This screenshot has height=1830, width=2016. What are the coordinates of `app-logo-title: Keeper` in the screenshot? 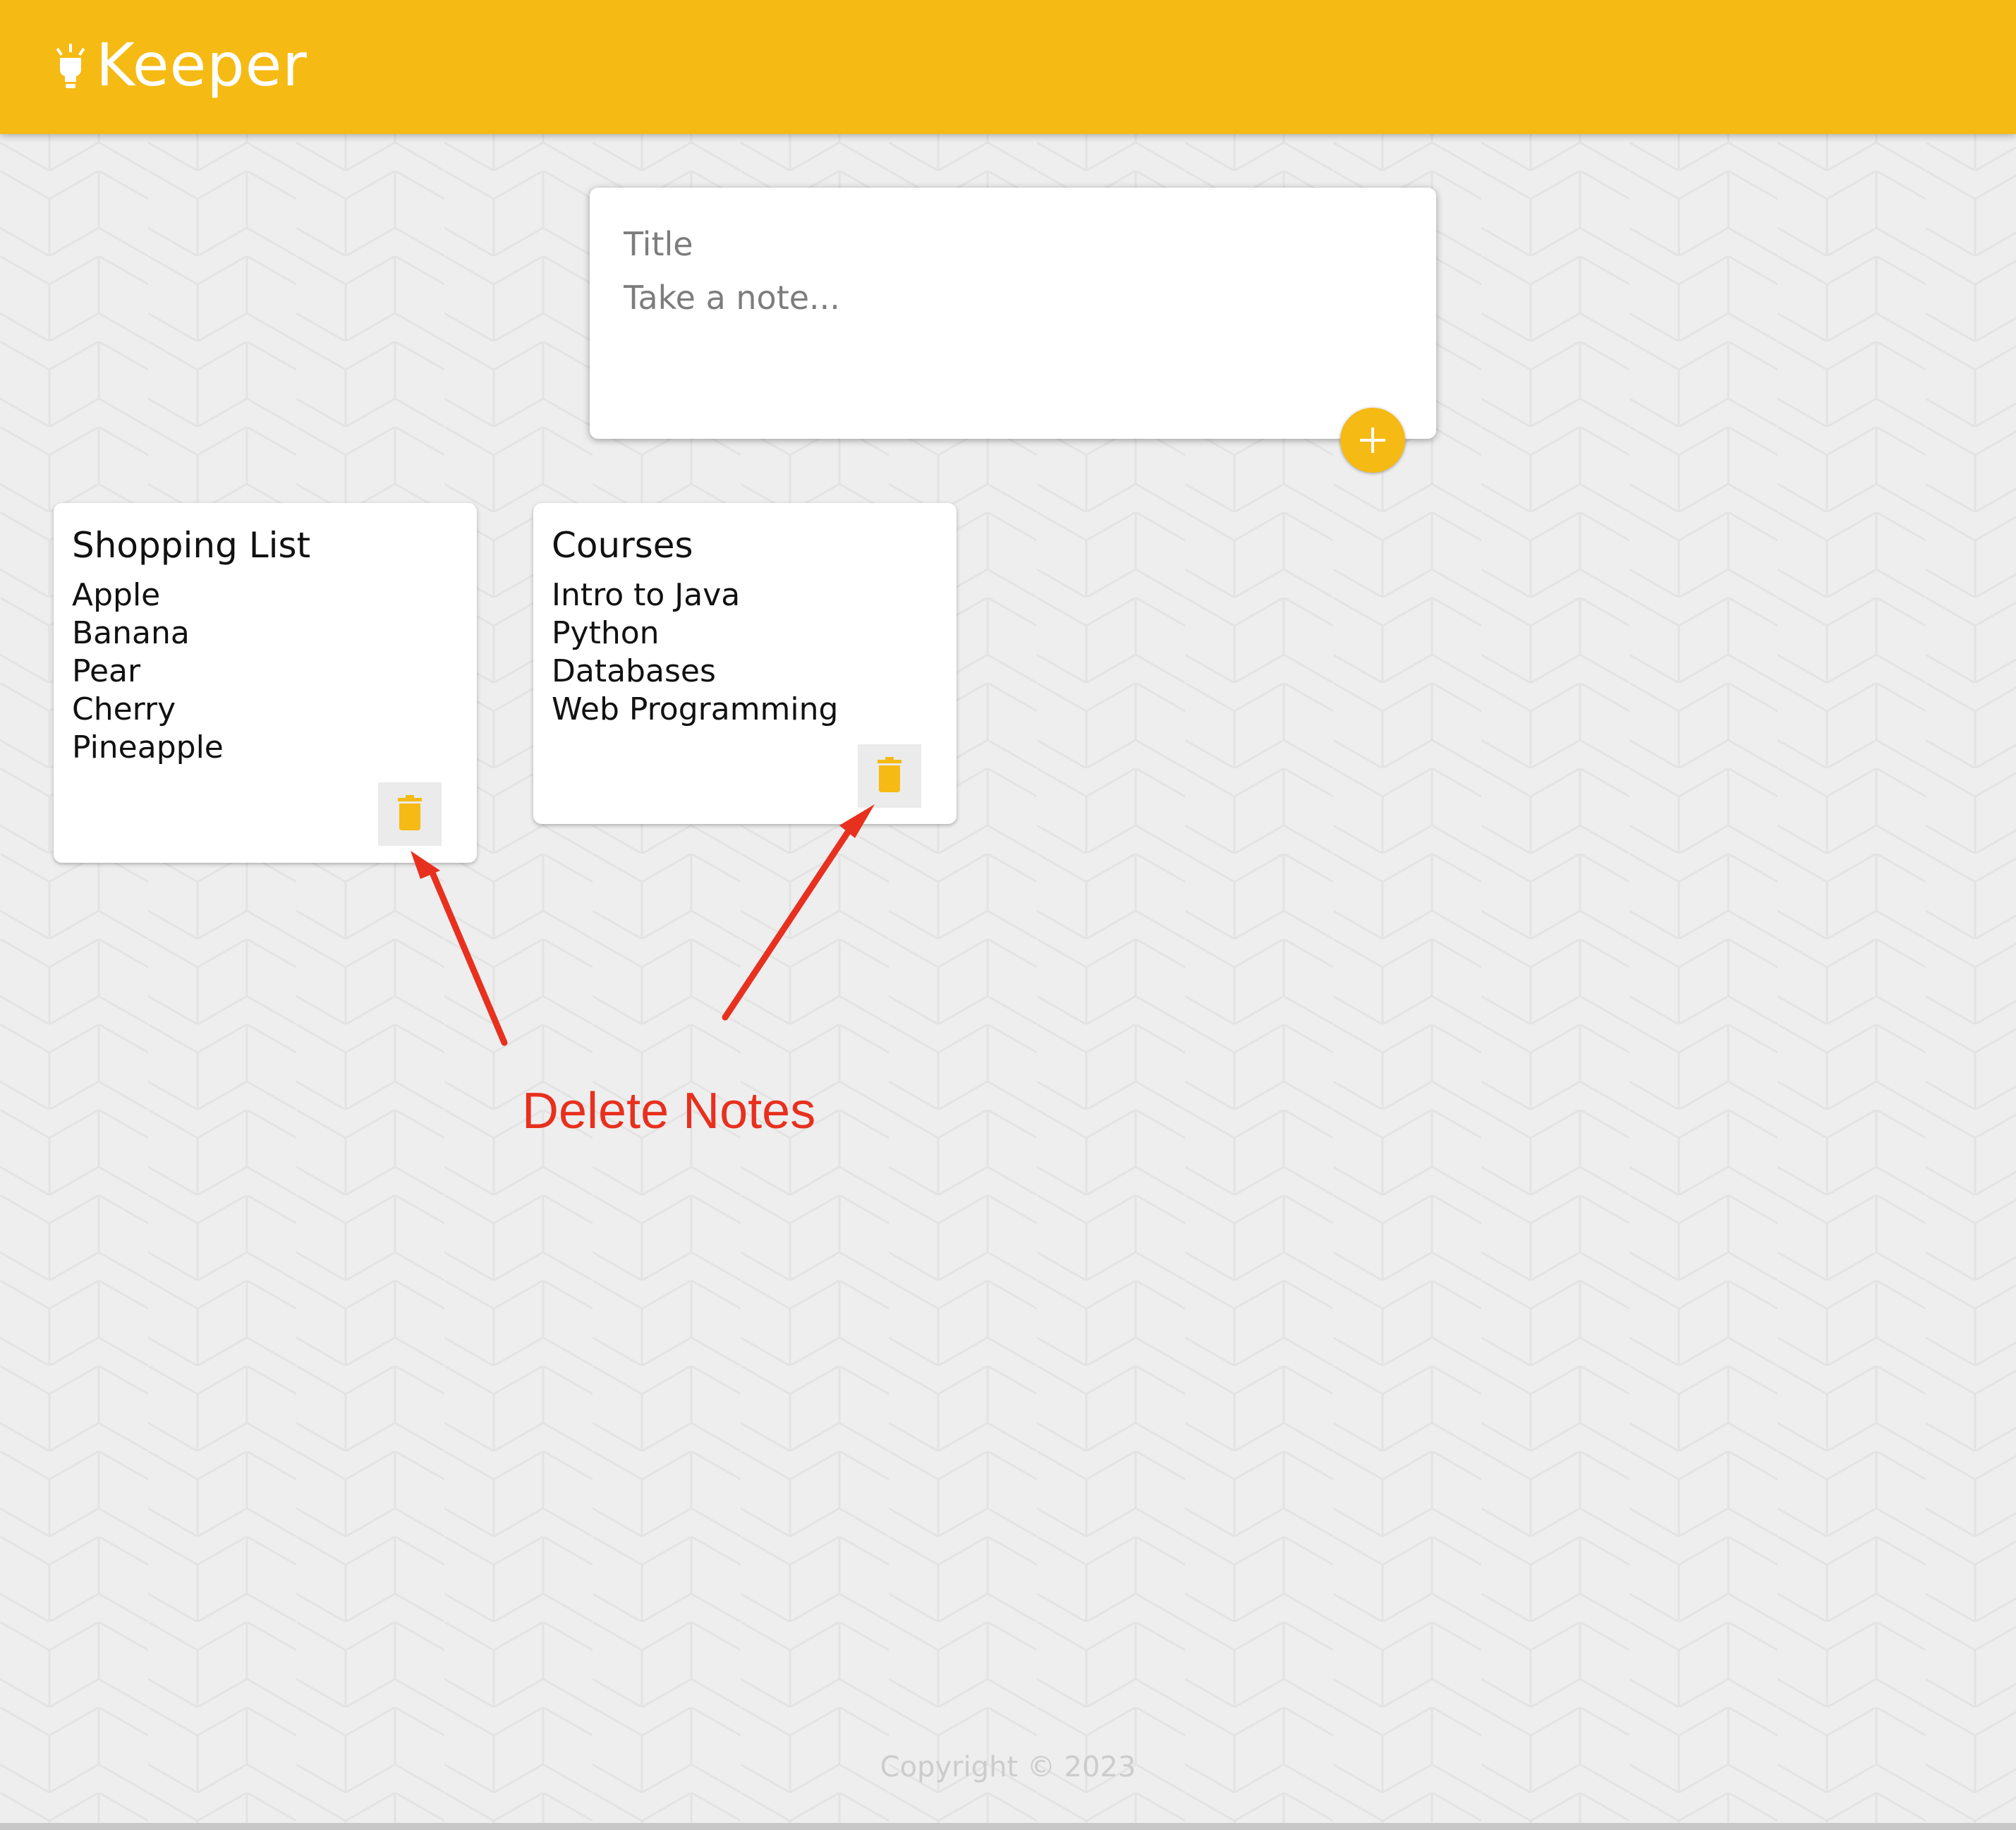 It's located at (202, 64).